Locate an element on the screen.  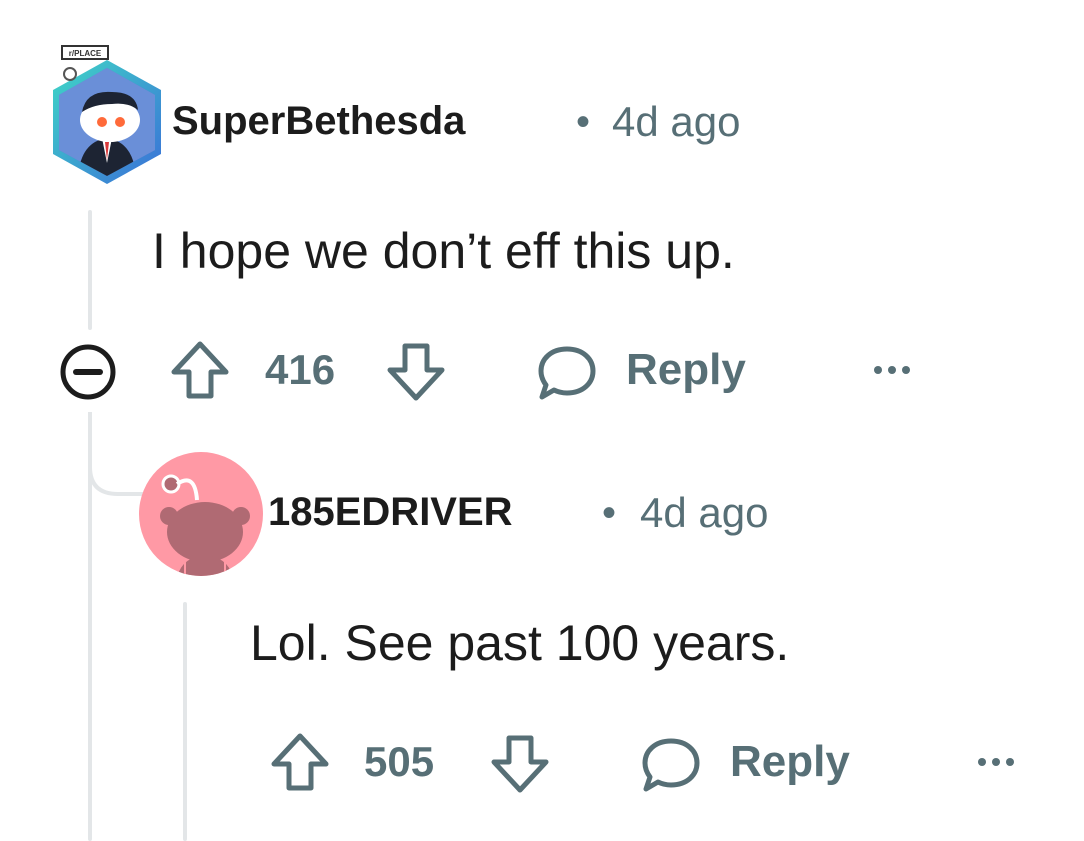
reply-button: Reply is located at coordinates (649, 371).